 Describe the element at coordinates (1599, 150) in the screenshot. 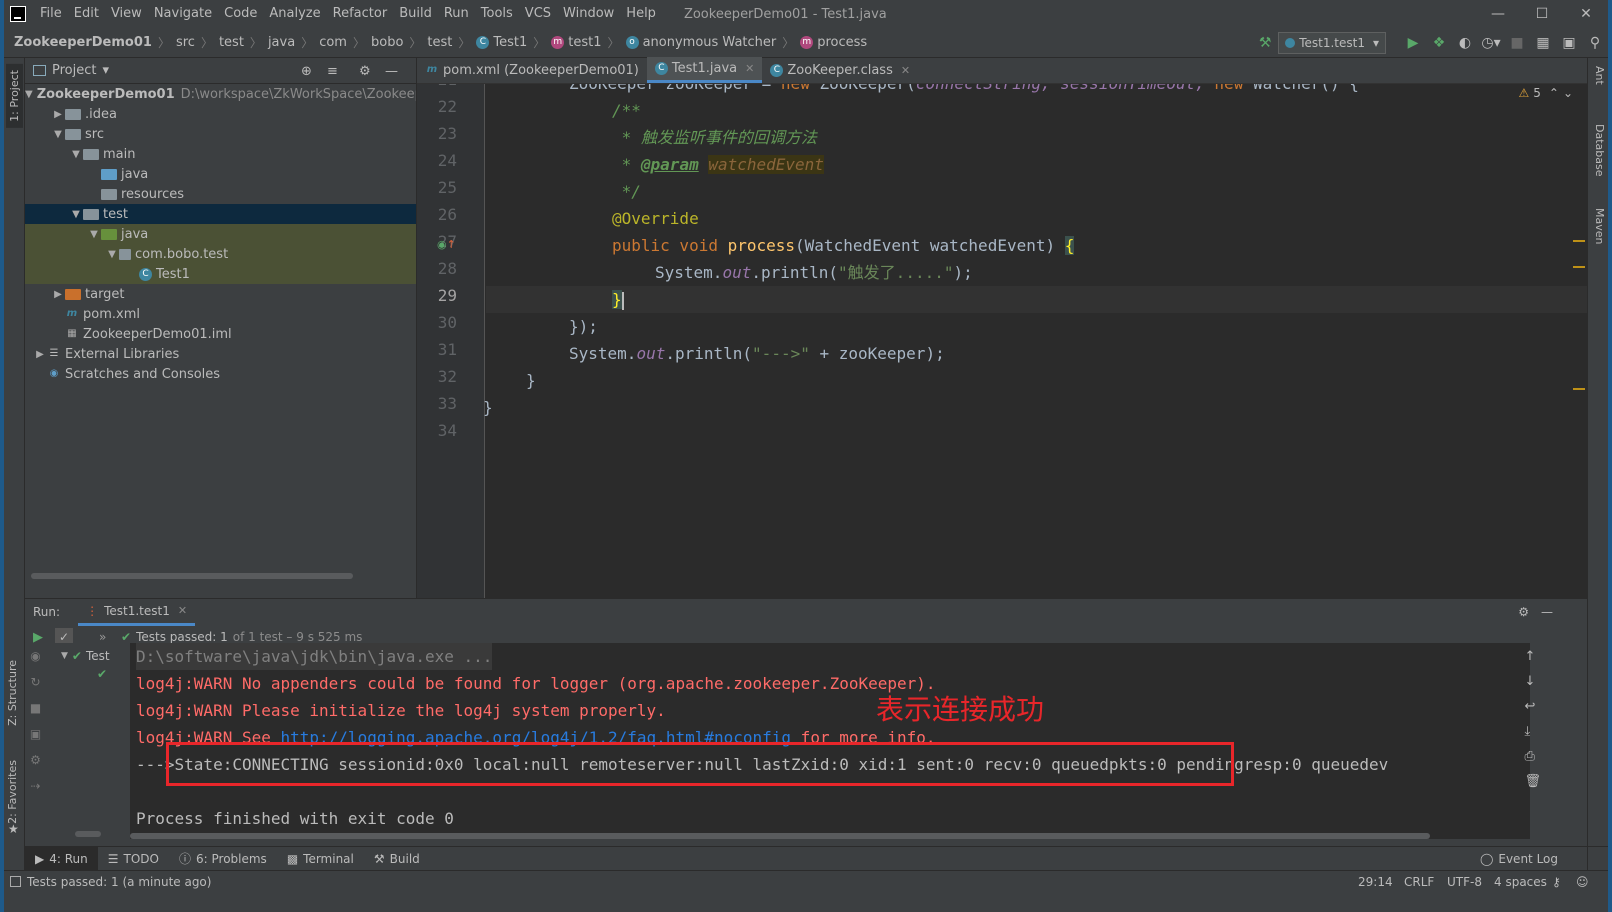

I see `tab-database: Database` at that location.